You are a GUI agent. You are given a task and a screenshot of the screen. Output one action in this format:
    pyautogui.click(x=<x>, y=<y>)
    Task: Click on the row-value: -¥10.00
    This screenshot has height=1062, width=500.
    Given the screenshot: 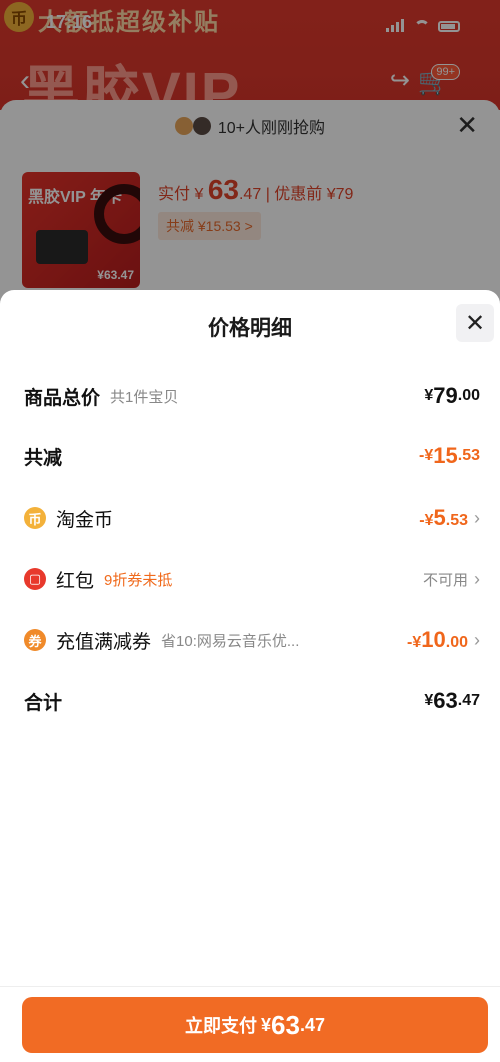 What is the action you would take?
    pyautogui.click(x=437, y=639)
    